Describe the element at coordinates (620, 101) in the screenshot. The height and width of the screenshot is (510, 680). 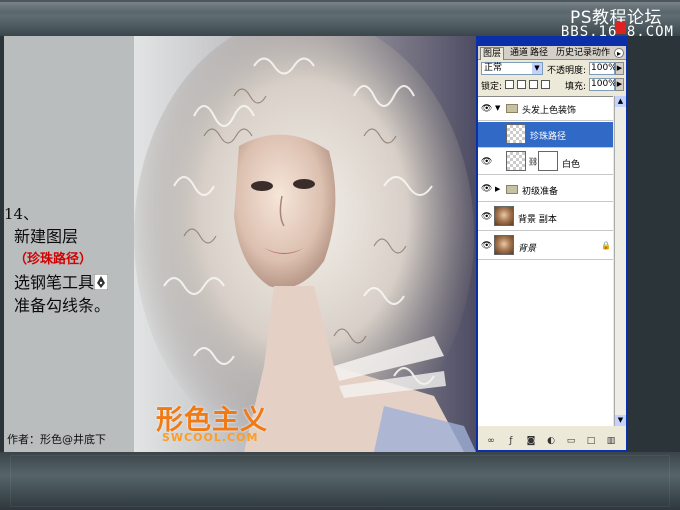
I see `scroll-up-icon: ▲` at that location.